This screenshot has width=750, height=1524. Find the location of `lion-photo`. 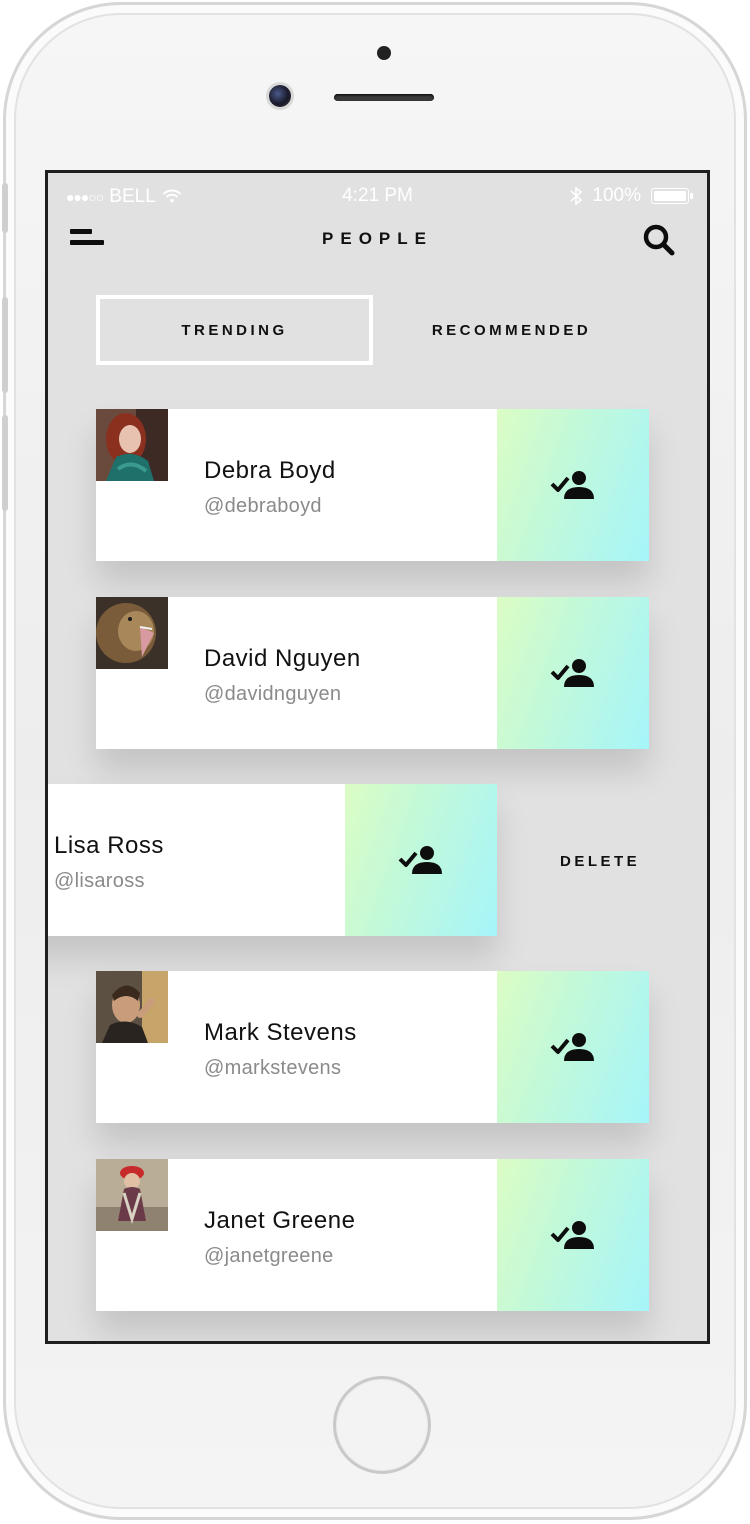

lion-photo is located at coordinates (132, 633).